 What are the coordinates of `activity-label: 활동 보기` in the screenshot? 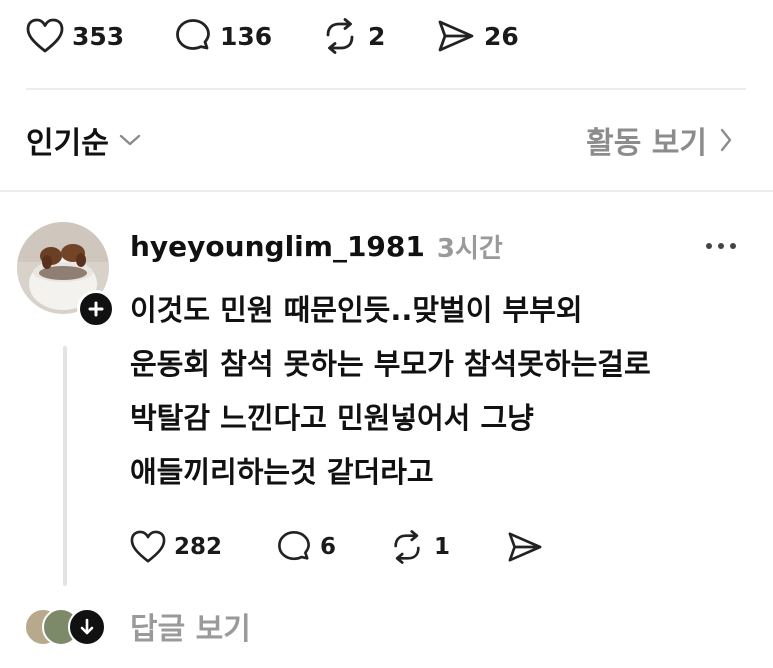 It's located at (646, 143).